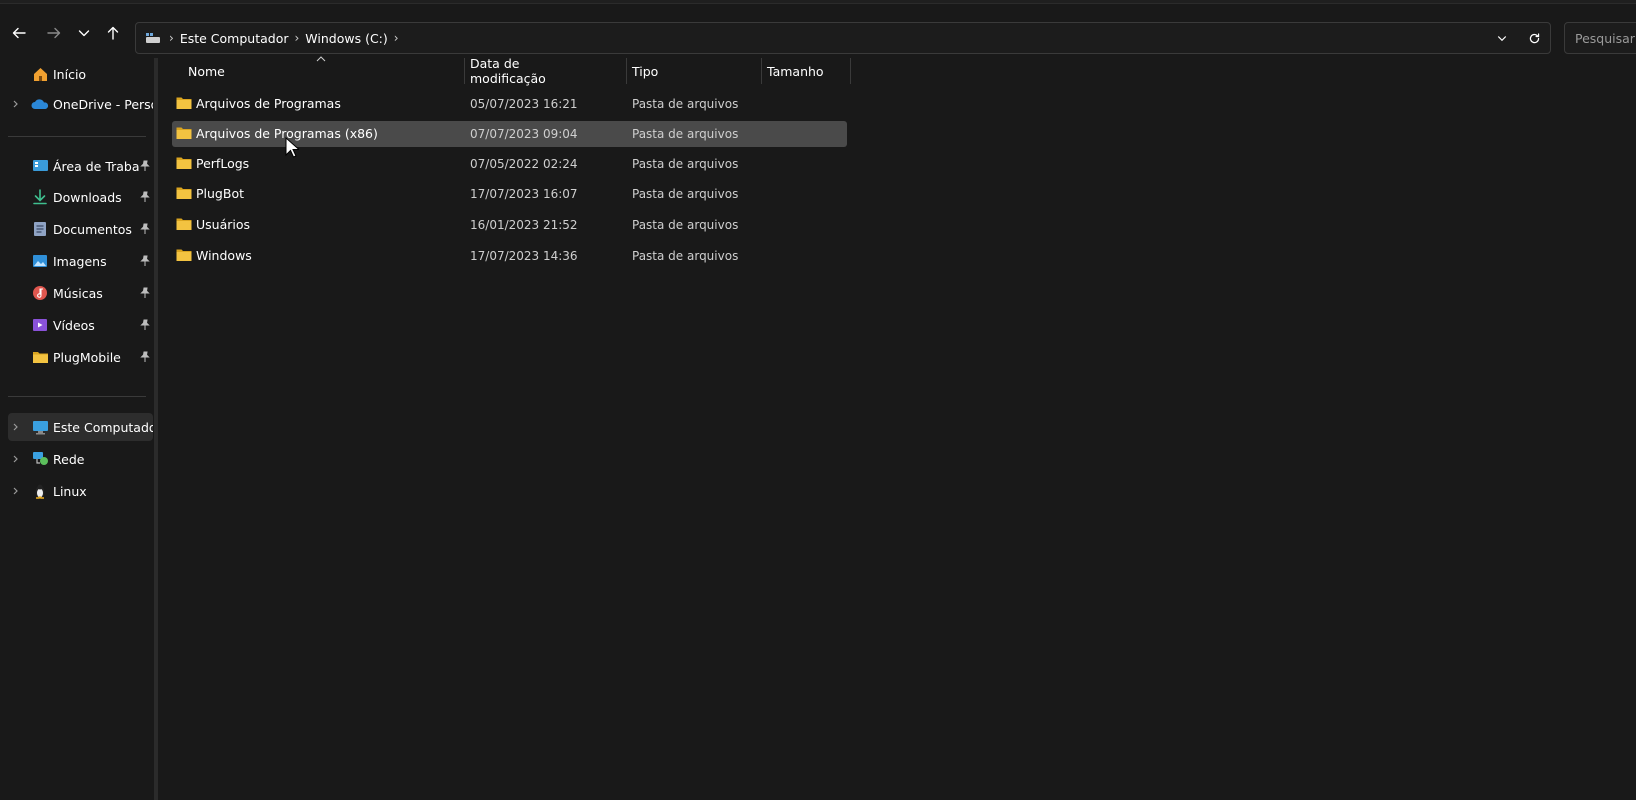  Describe the element at coordinates (223, 225) in the screenshot. I see `file-name: Usuários` at that location.